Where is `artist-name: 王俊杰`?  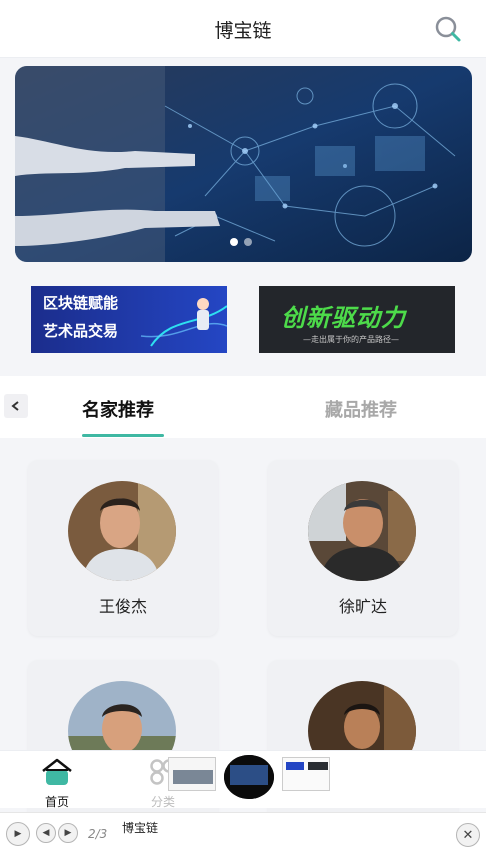
artist-name: 王俊杰 is located at coordinates (122, 606).